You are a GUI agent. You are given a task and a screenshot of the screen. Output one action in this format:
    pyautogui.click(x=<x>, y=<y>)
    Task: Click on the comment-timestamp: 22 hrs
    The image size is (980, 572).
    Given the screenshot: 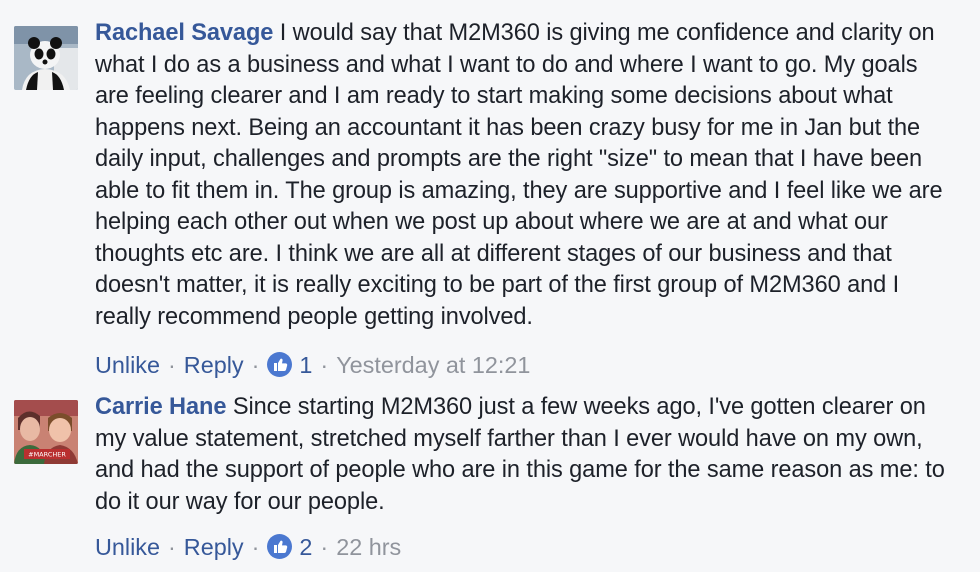 What is the action you would take?
    pyautogui.click(x=368, y=547)
    